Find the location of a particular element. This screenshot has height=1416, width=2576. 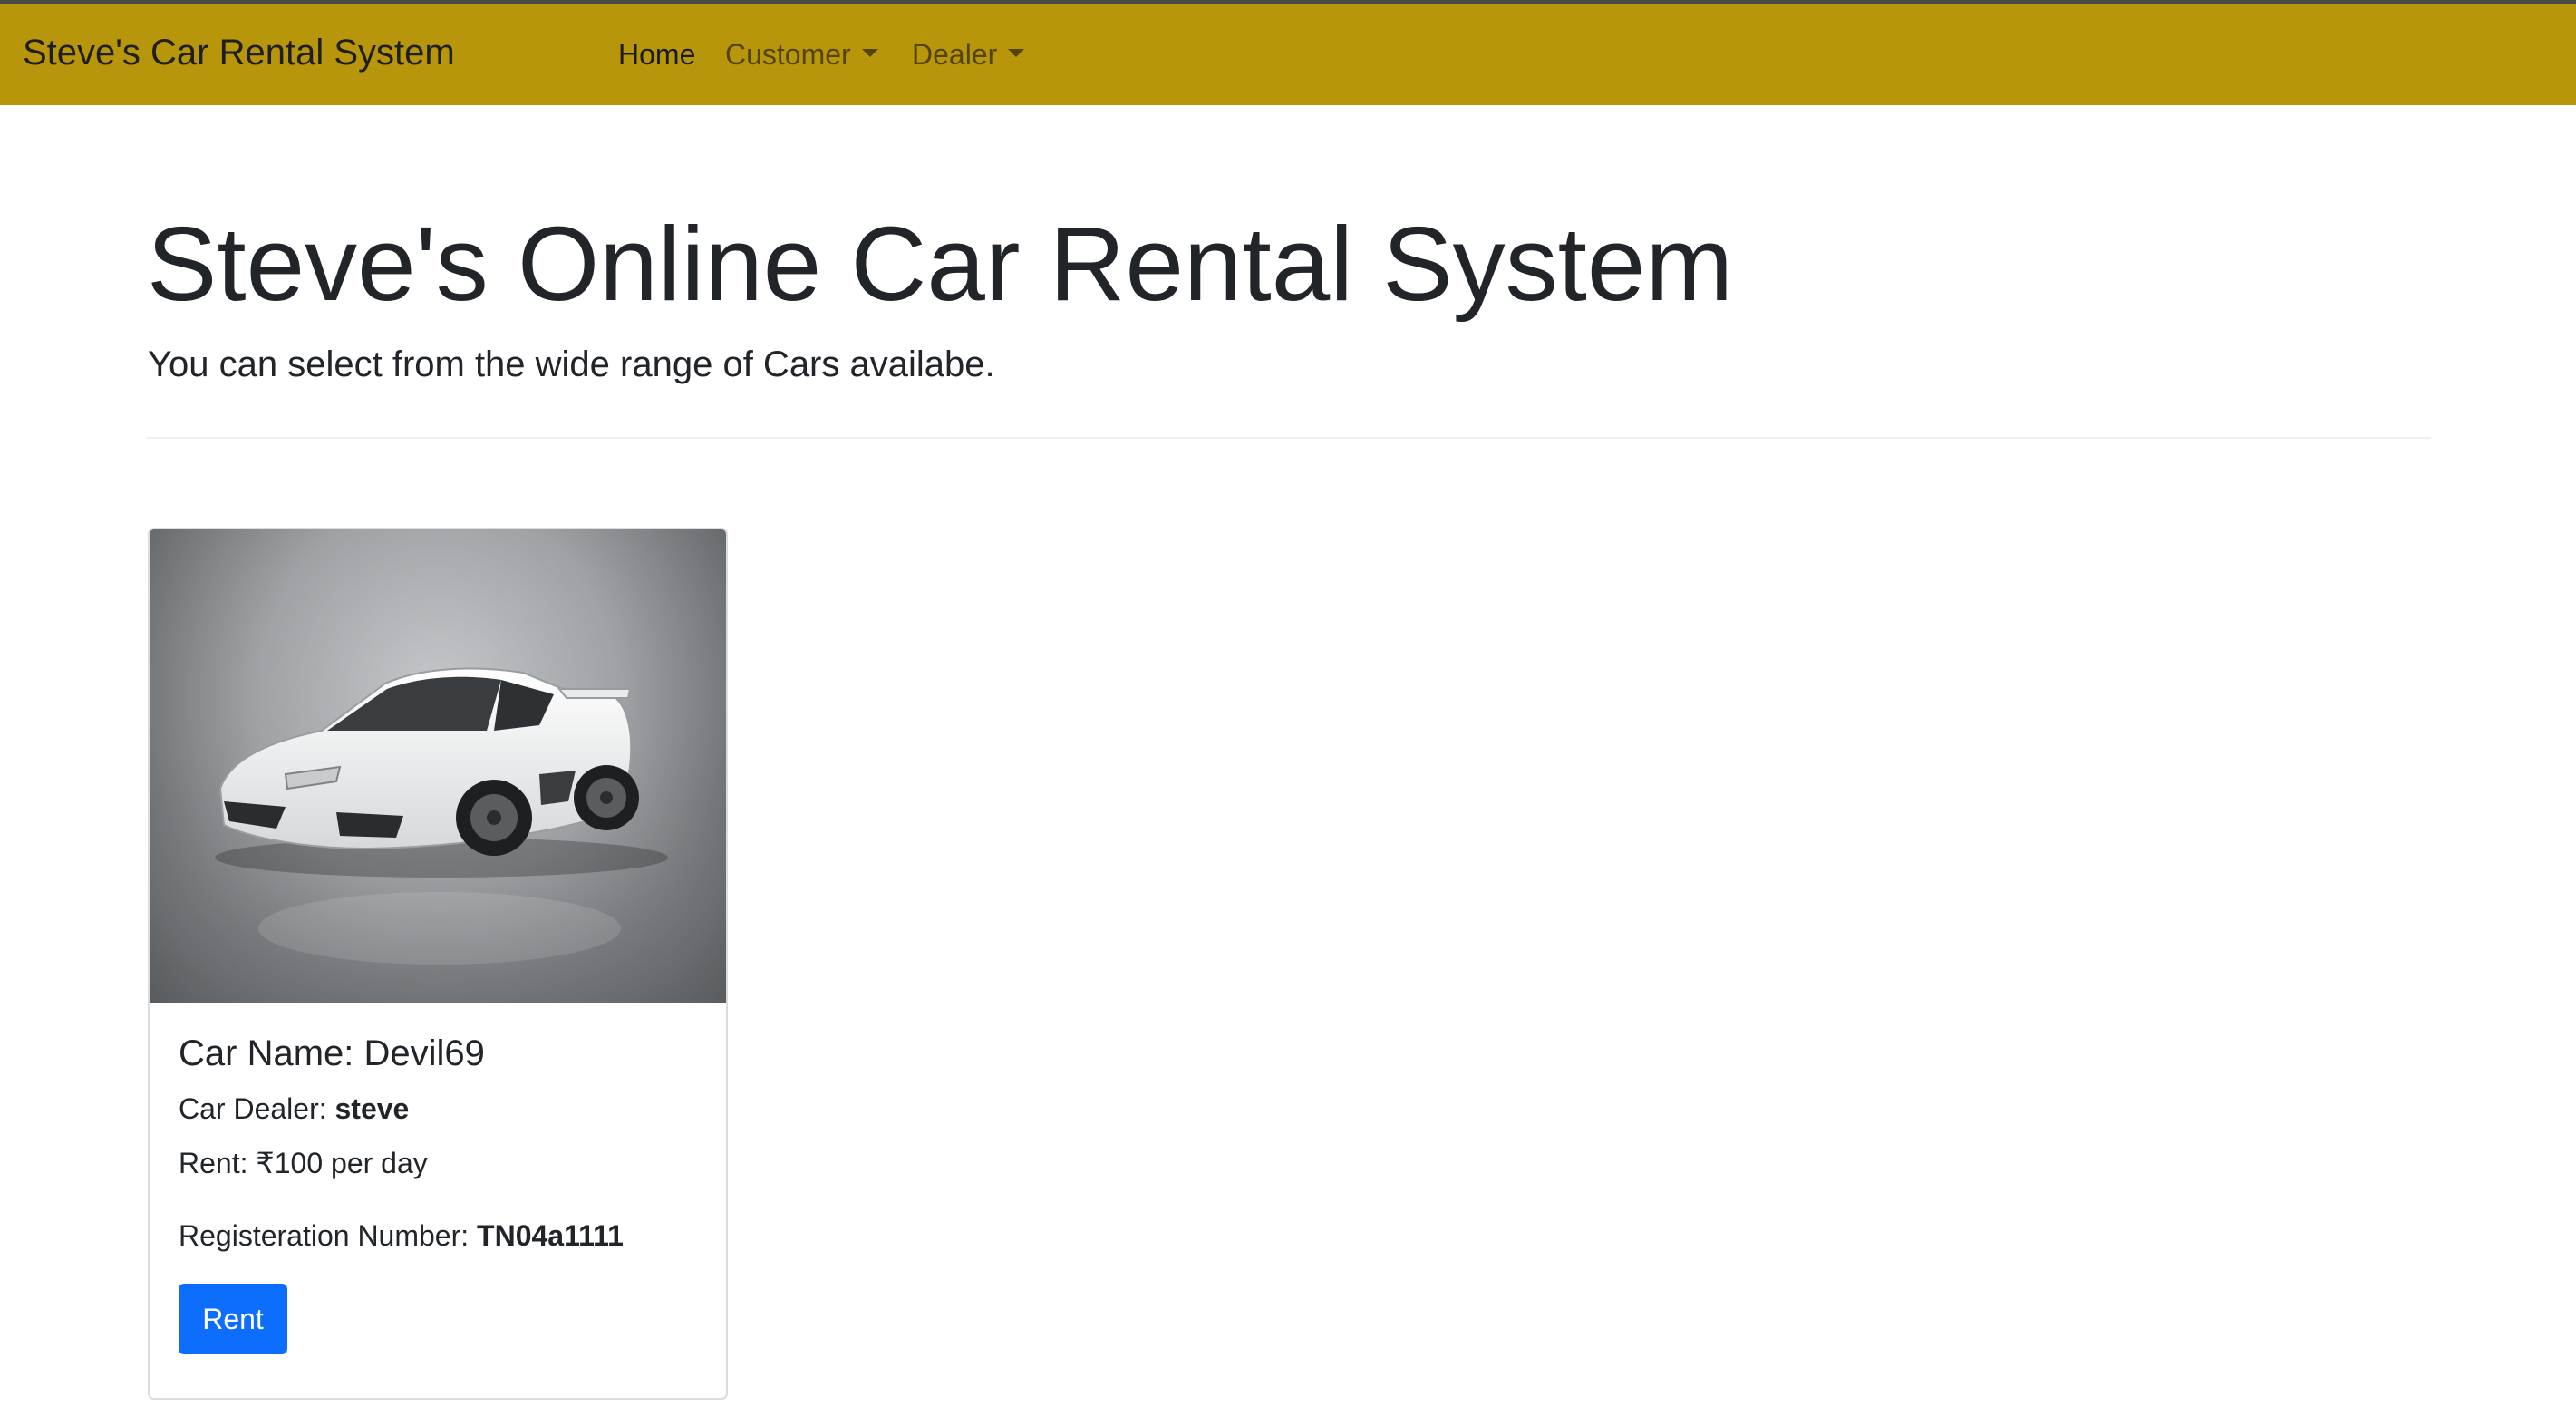

car-image is located at coordinates (438, 766).